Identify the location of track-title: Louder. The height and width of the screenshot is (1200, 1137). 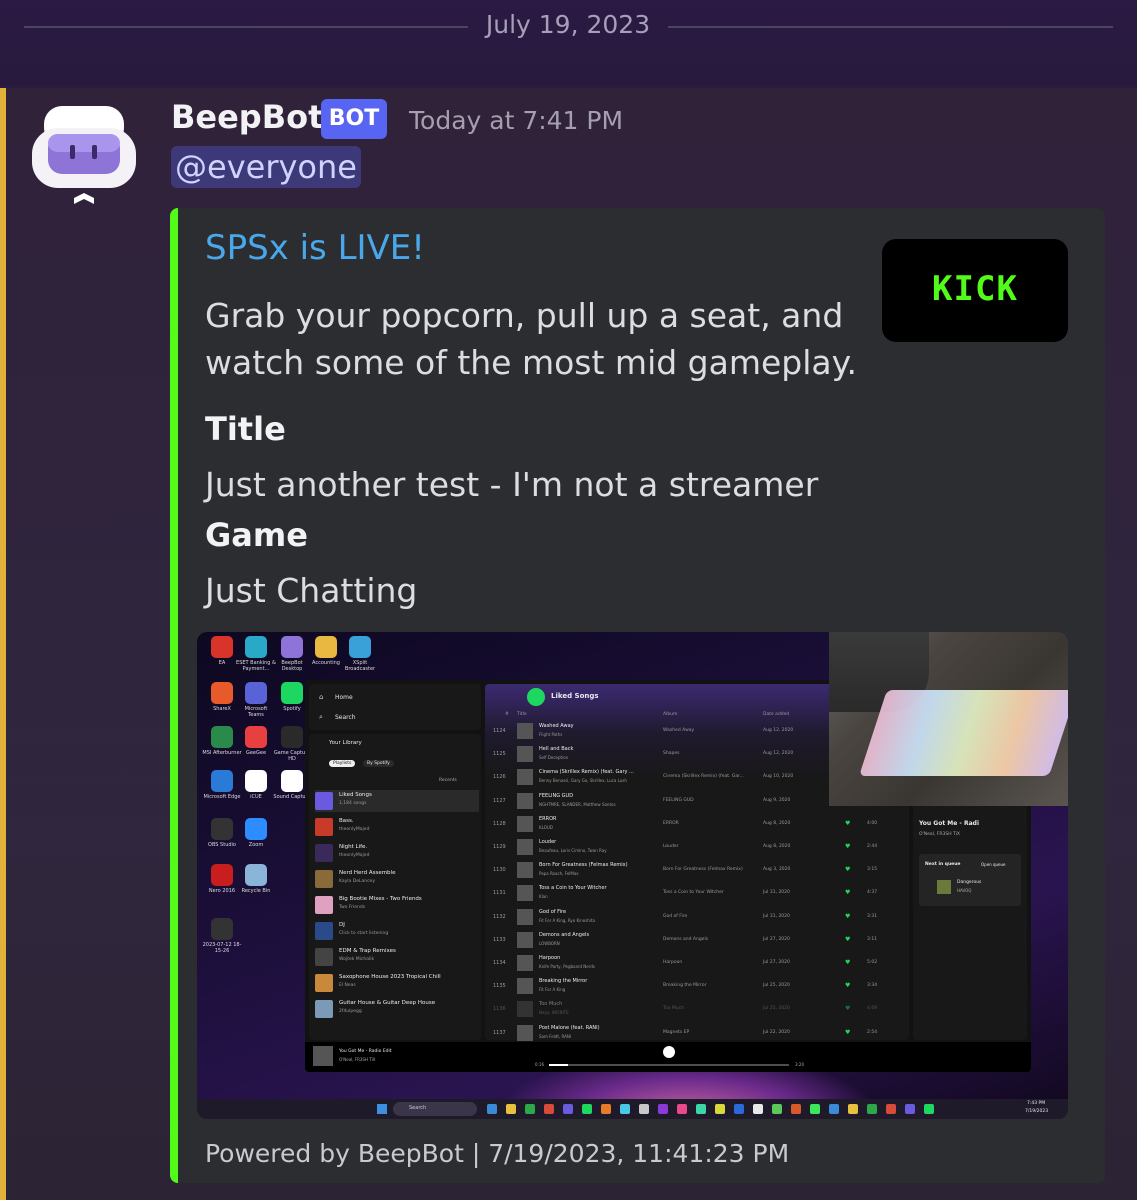
(547, 842).